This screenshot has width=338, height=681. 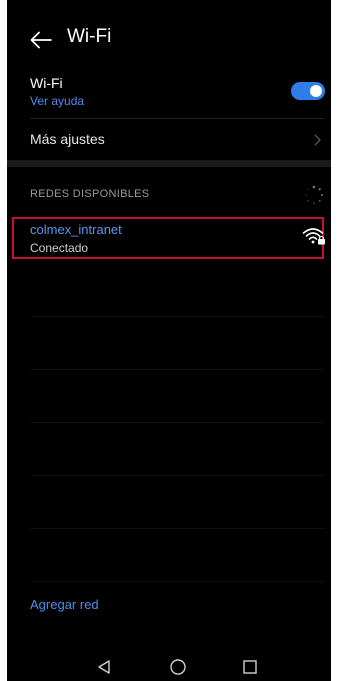 What do you see at coordinates (169, 140) in the screenshot?
I see `more-settings-row: Más ajustes` at bounding box center [169, 140].